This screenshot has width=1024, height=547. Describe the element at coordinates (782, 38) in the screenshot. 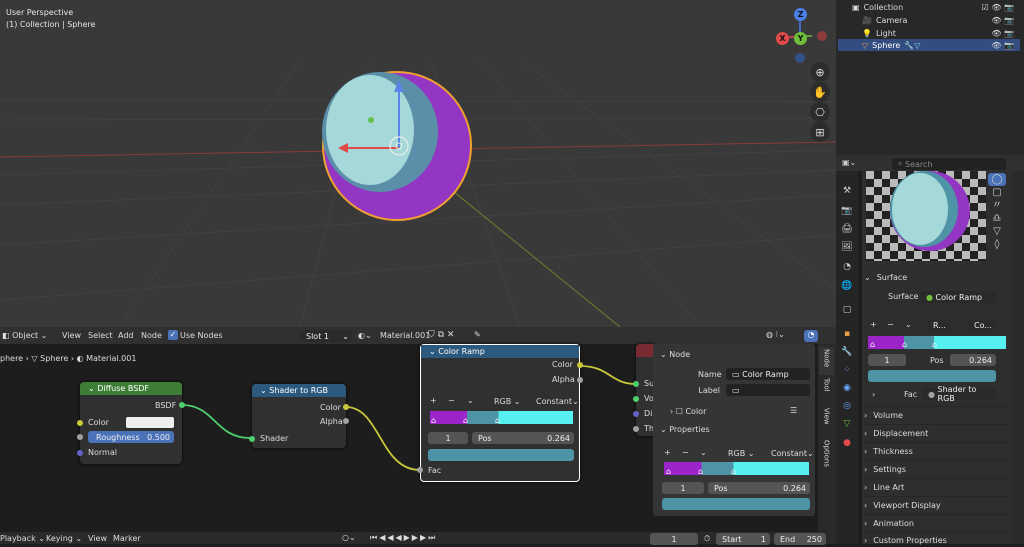

I see `gizmo-x-axis: X` at that location.